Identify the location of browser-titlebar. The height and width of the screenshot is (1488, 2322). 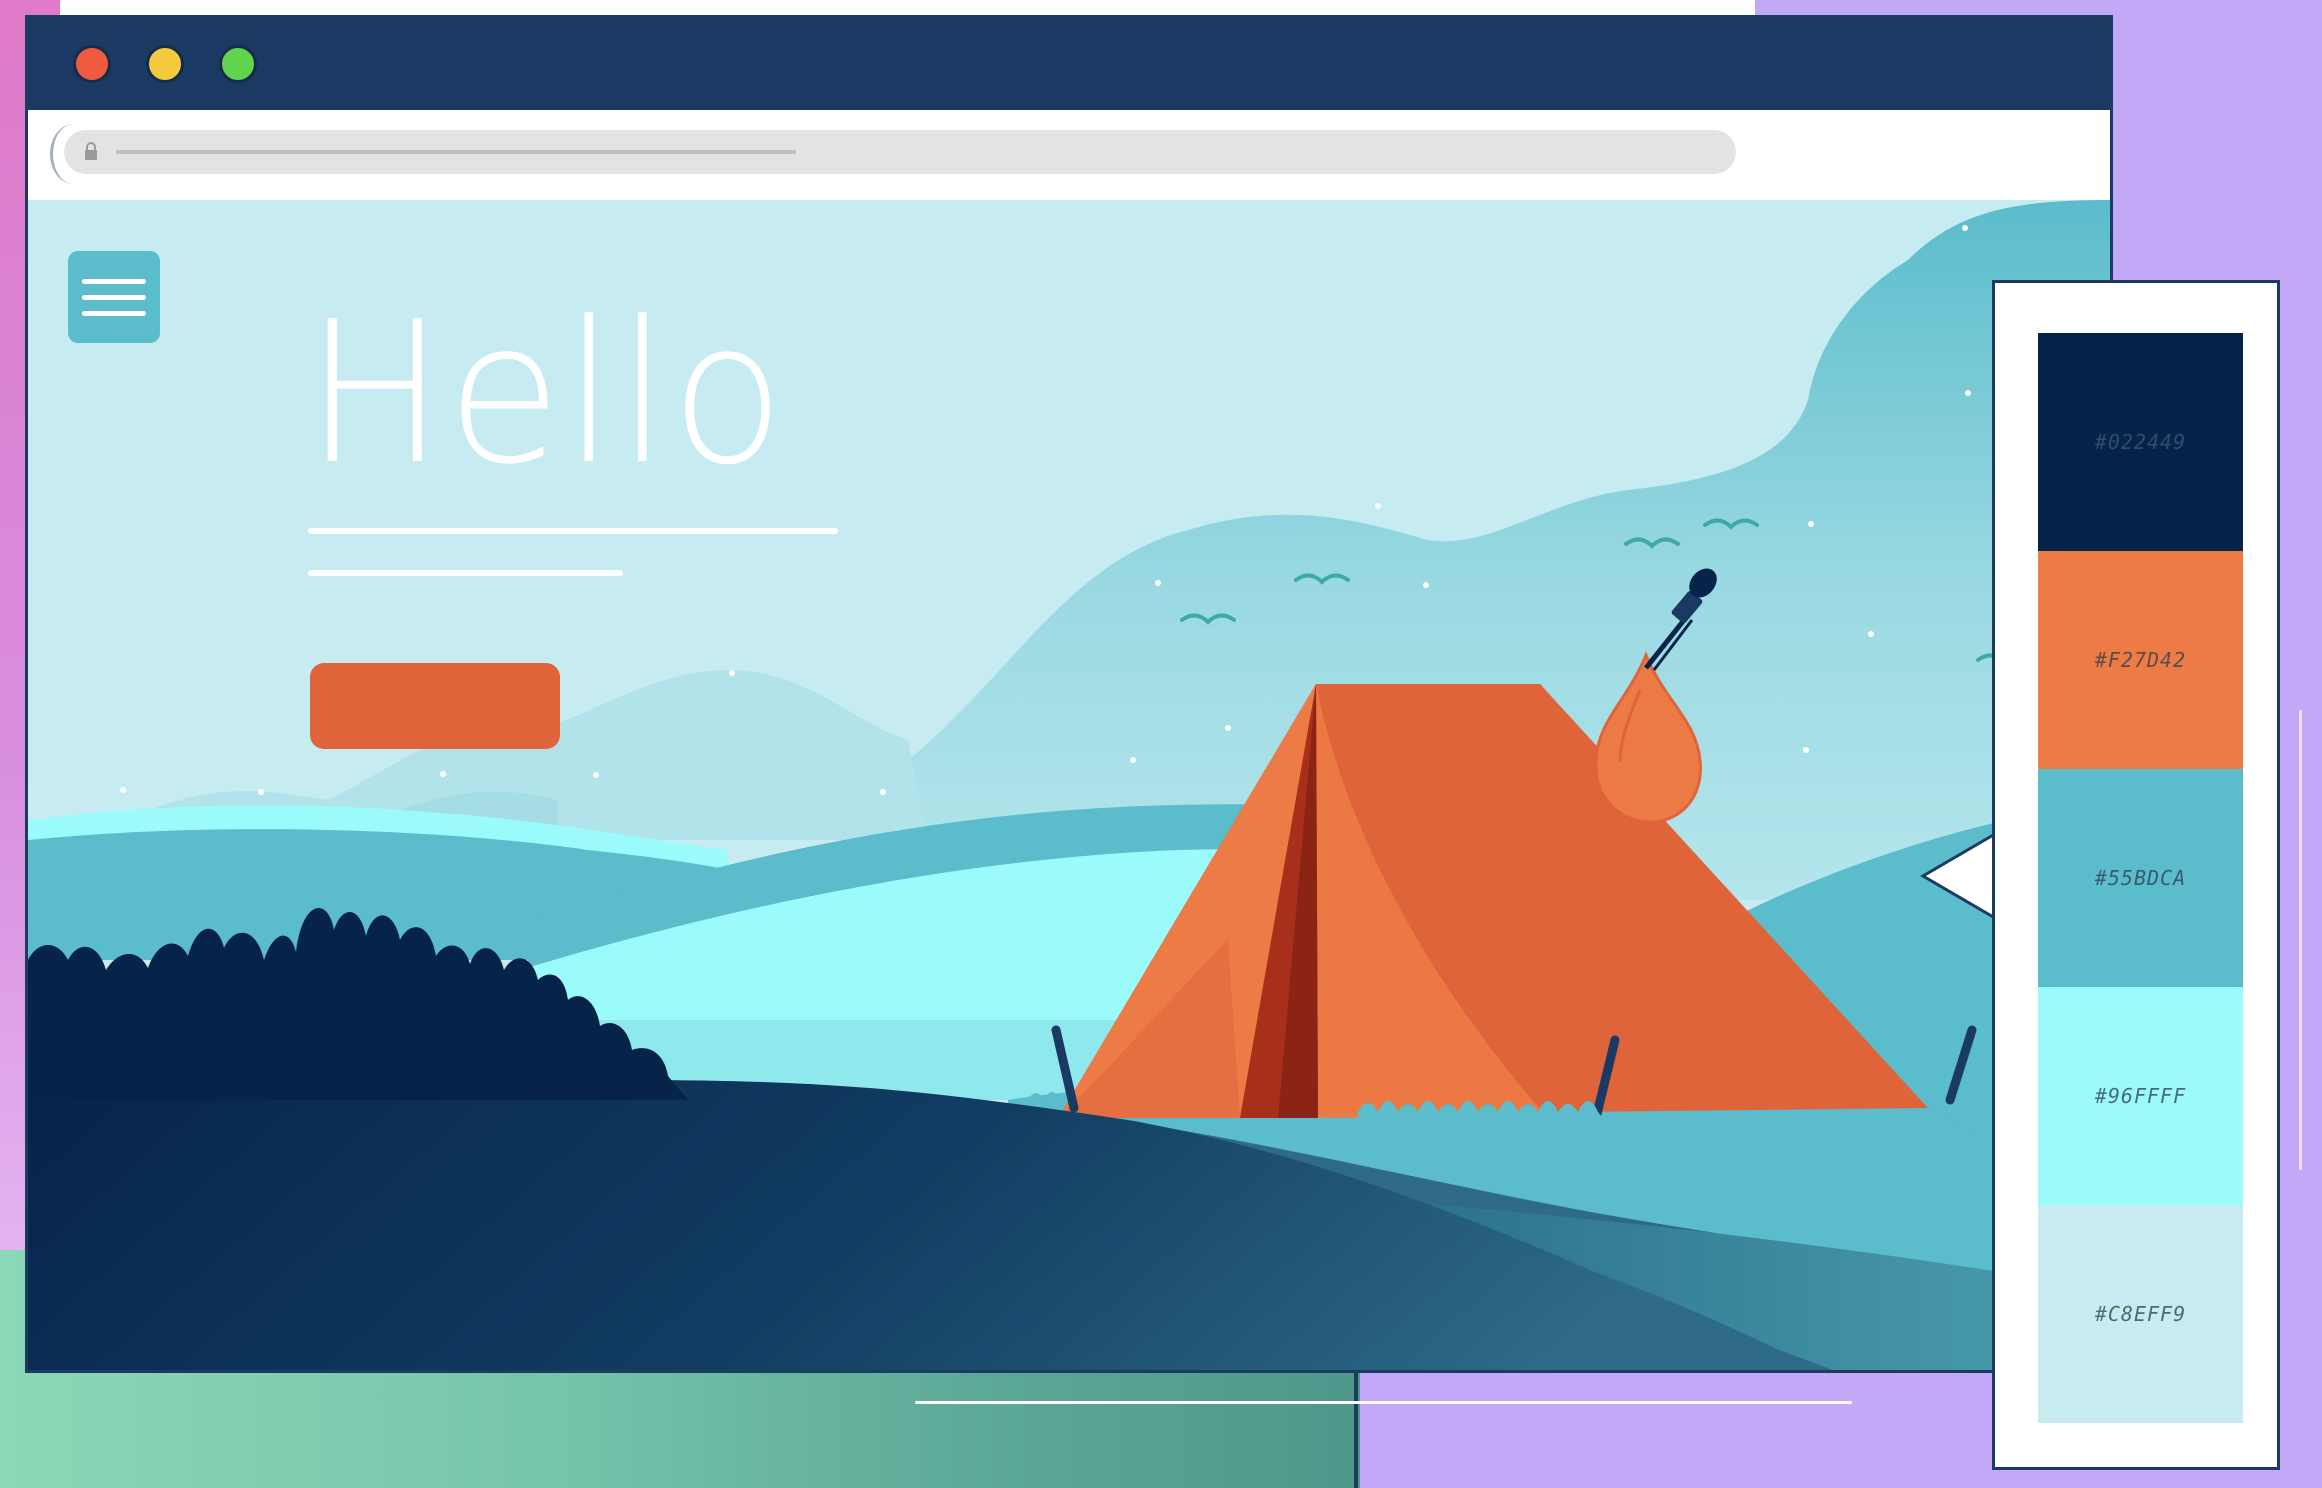
(1069, 64).